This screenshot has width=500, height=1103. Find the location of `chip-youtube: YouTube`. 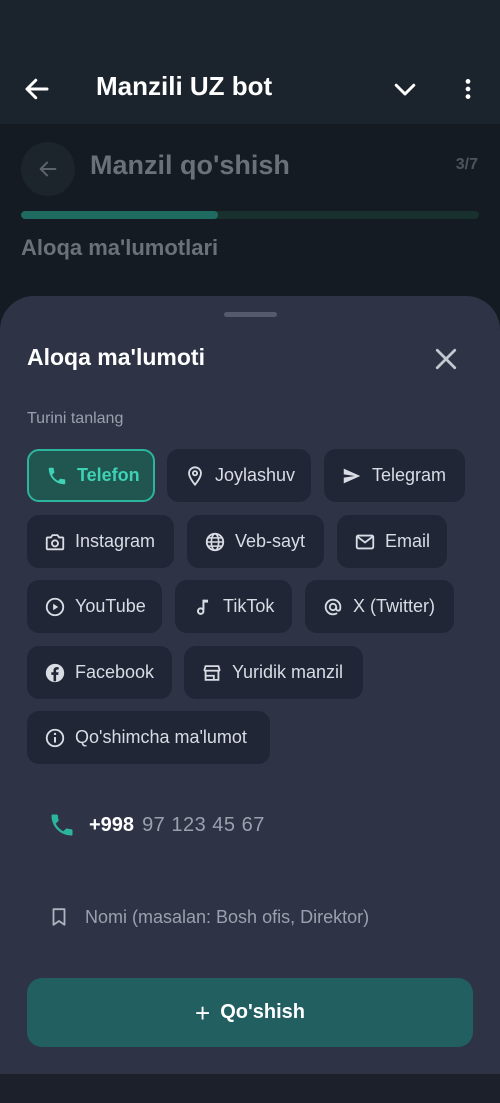

chip-youtube: YouTube is located at coordinates (94, 606).